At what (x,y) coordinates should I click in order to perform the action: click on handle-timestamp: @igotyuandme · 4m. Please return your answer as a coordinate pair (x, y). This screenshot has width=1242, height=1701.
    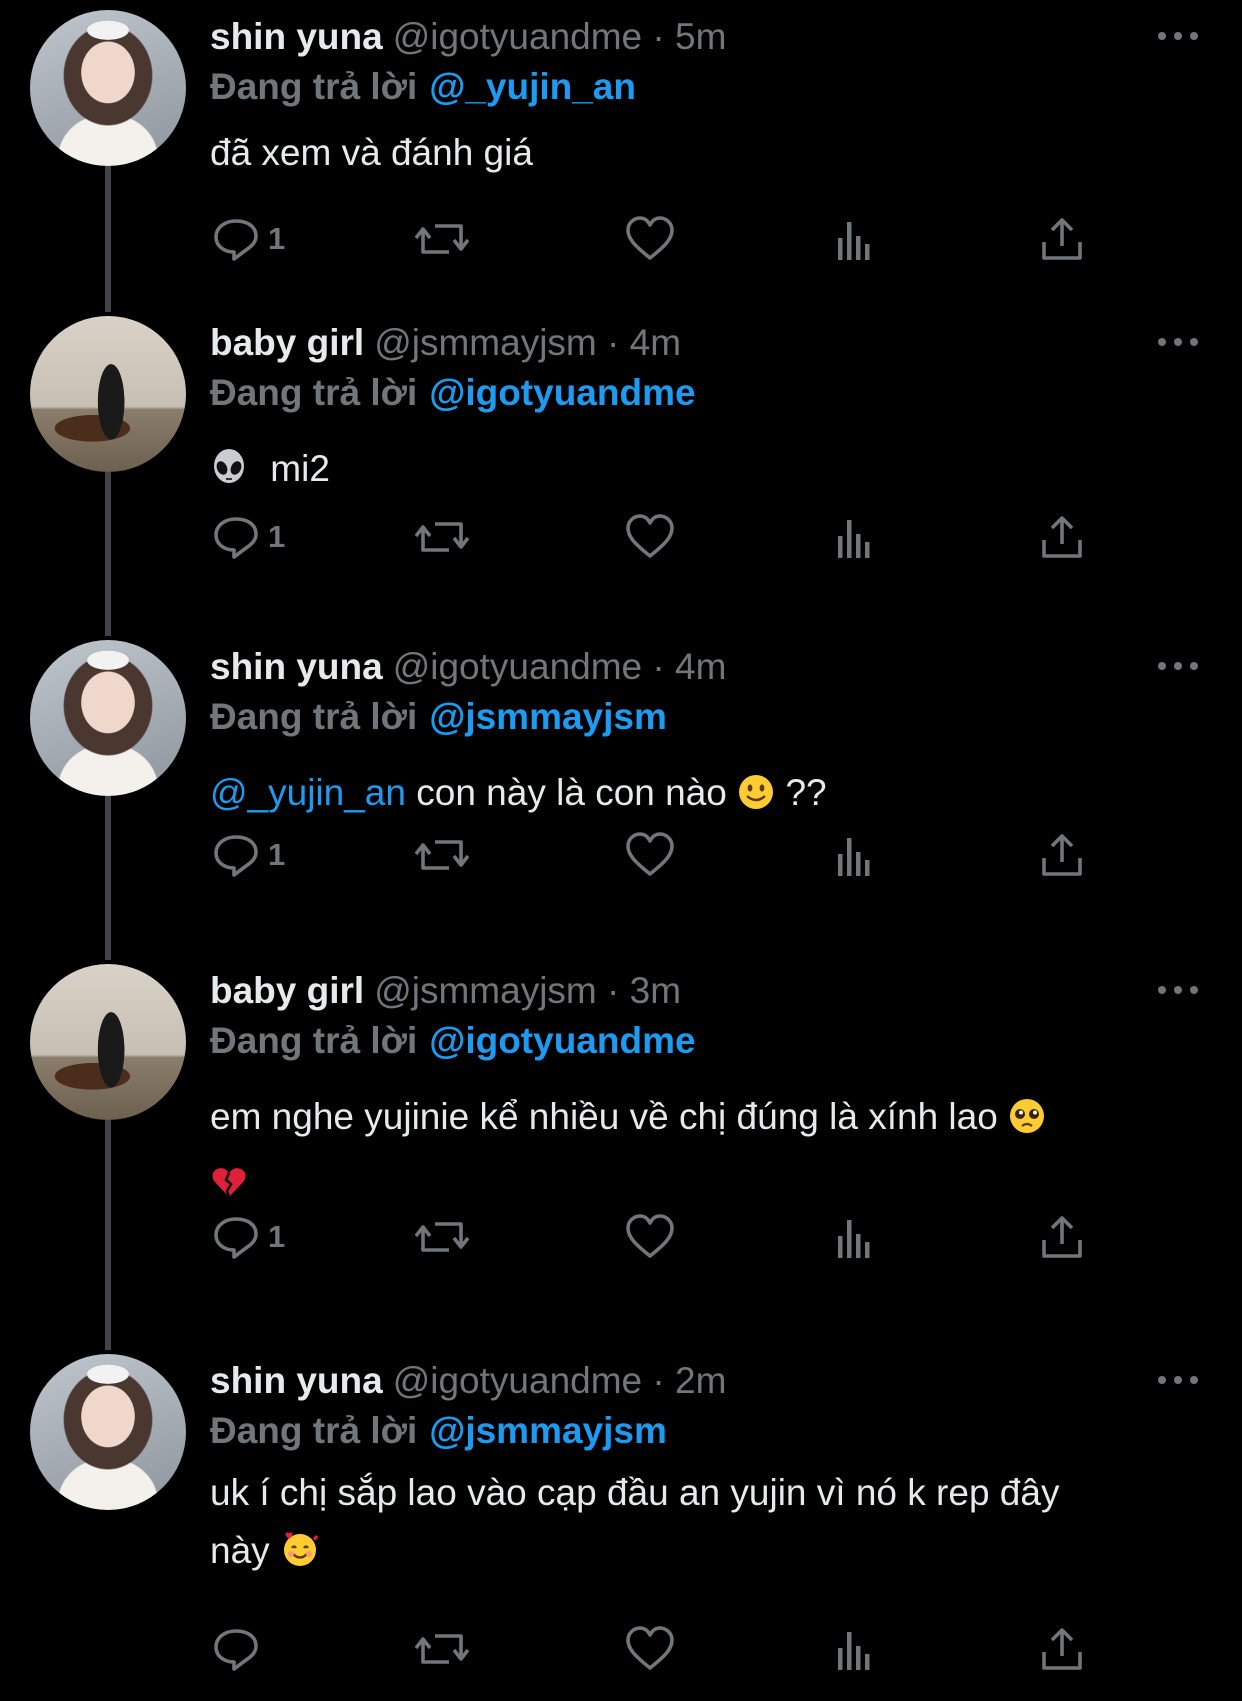
    Looking at the image, I should click on (560, 666).